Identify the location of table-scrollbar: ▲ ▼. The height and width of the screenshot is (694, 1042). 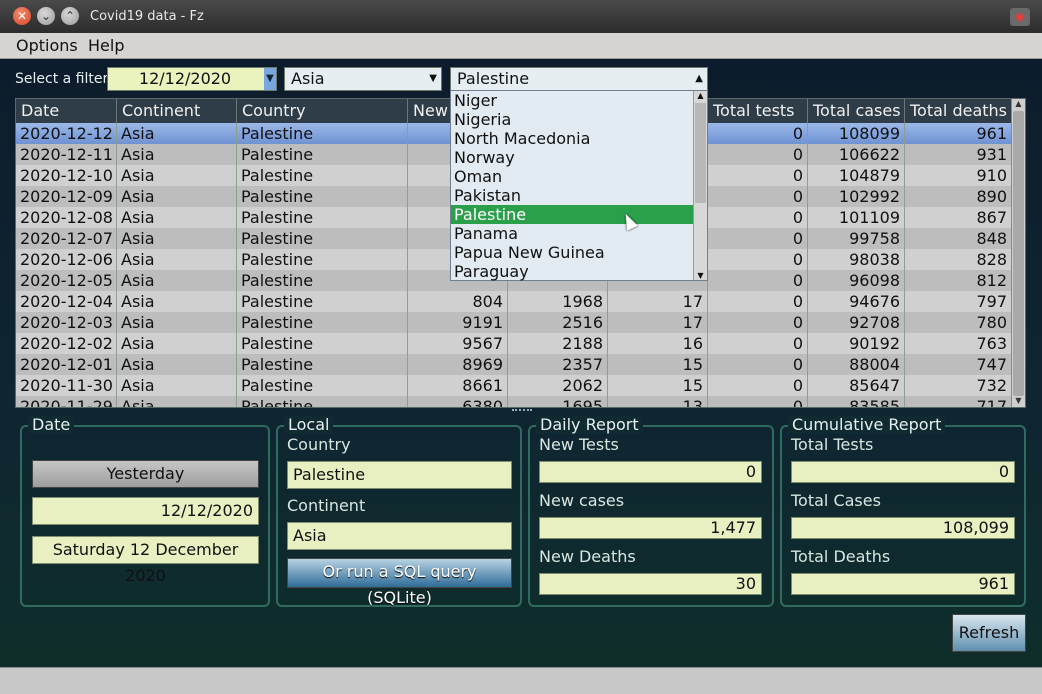
(1018, 253).